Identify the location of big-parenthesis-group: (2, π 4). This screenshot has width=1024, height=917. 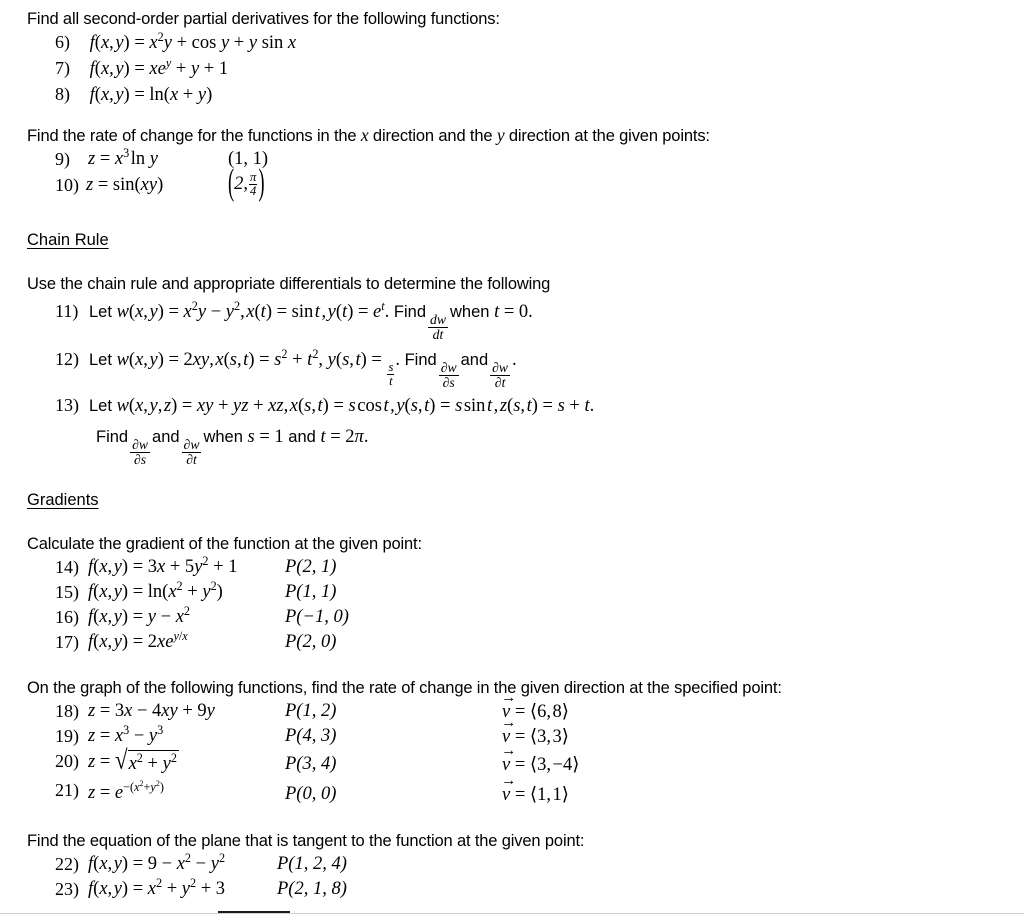
(246, 183).